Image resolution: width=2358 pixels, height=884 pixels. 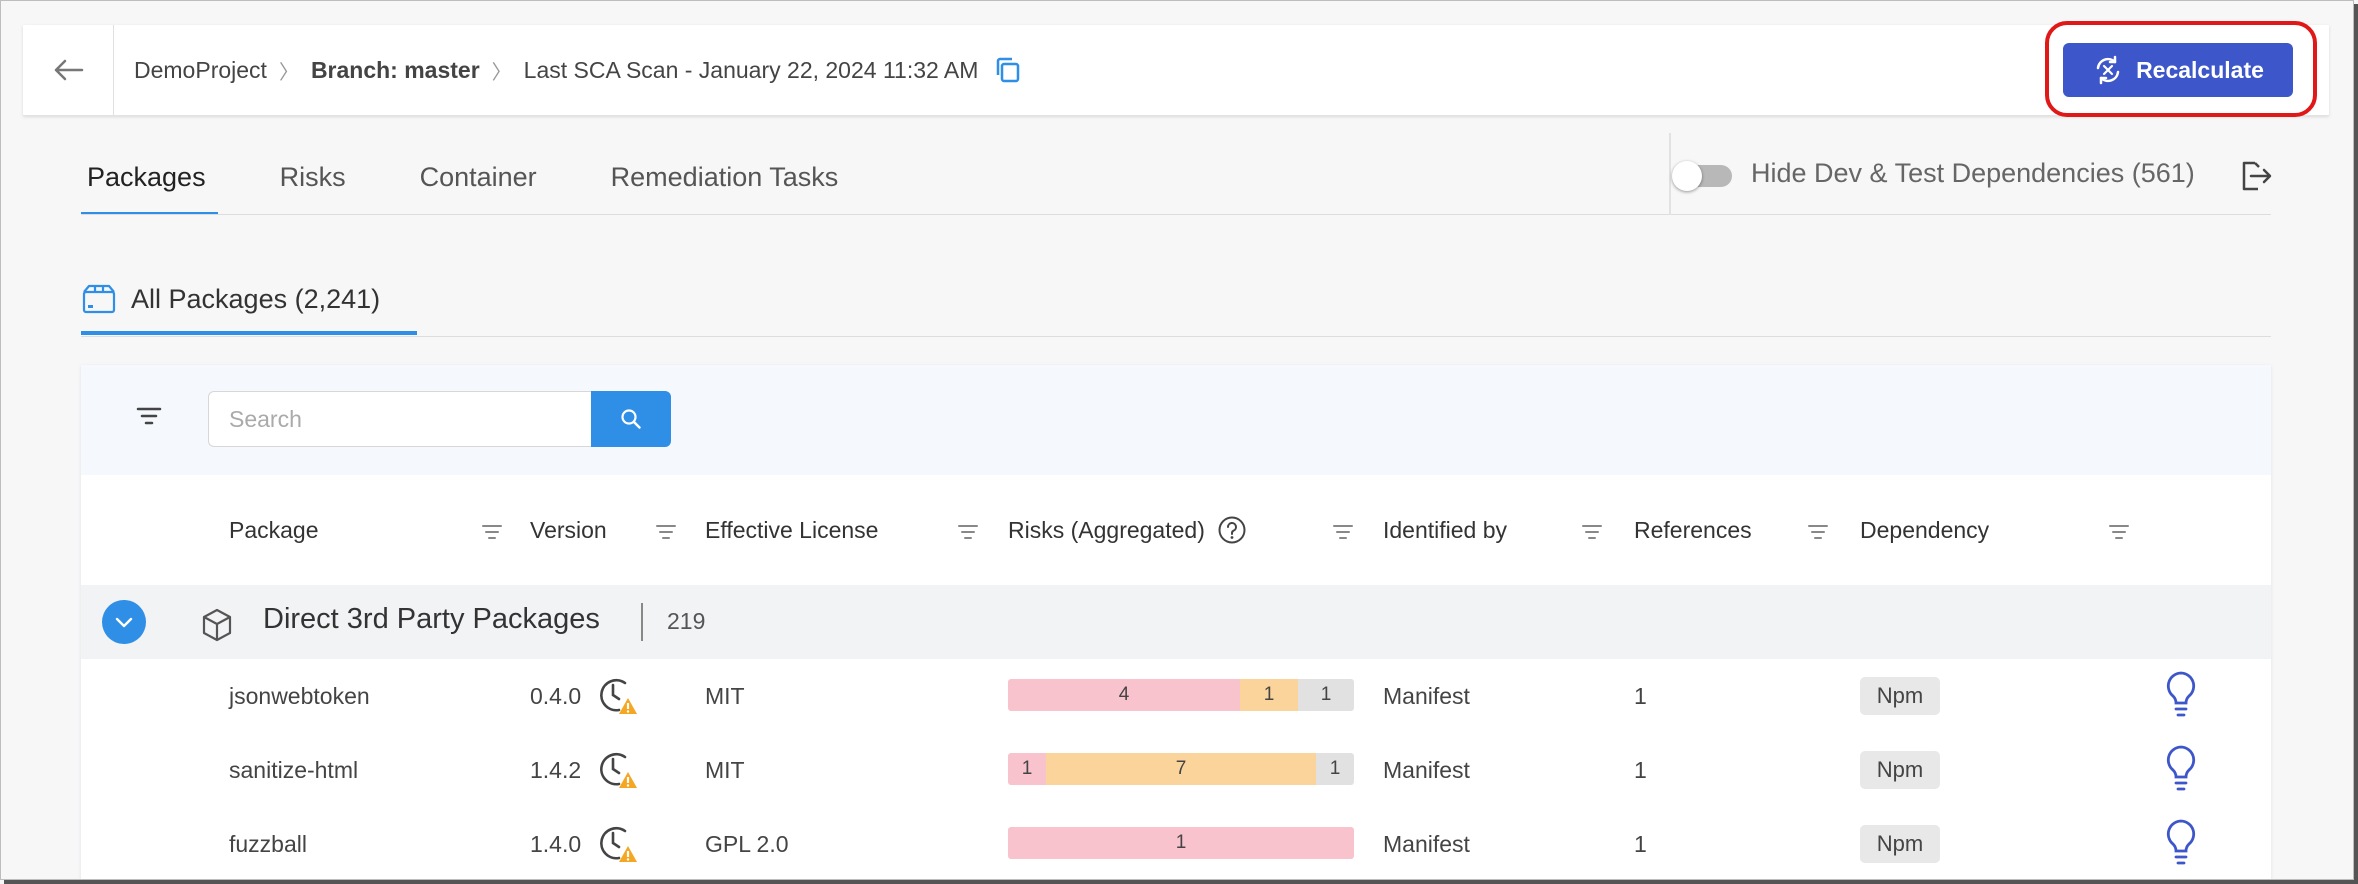 I want to click on package-version: 1.4.2, so click(x=584, y=770).